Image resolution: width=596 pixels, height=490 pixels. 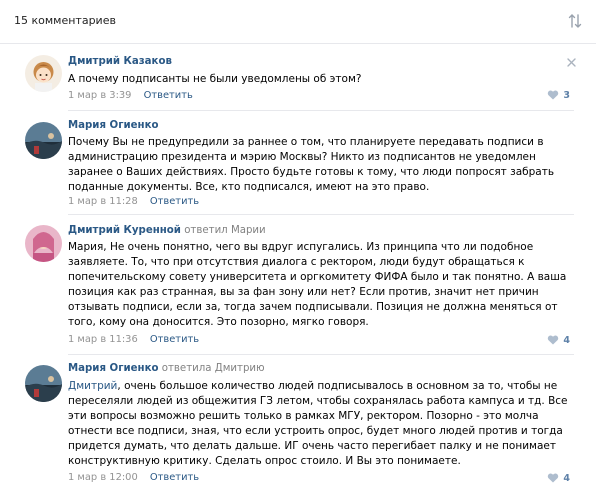 I want to click on comment-author-line: Мария Огиенко, so click(x=113, y=125).